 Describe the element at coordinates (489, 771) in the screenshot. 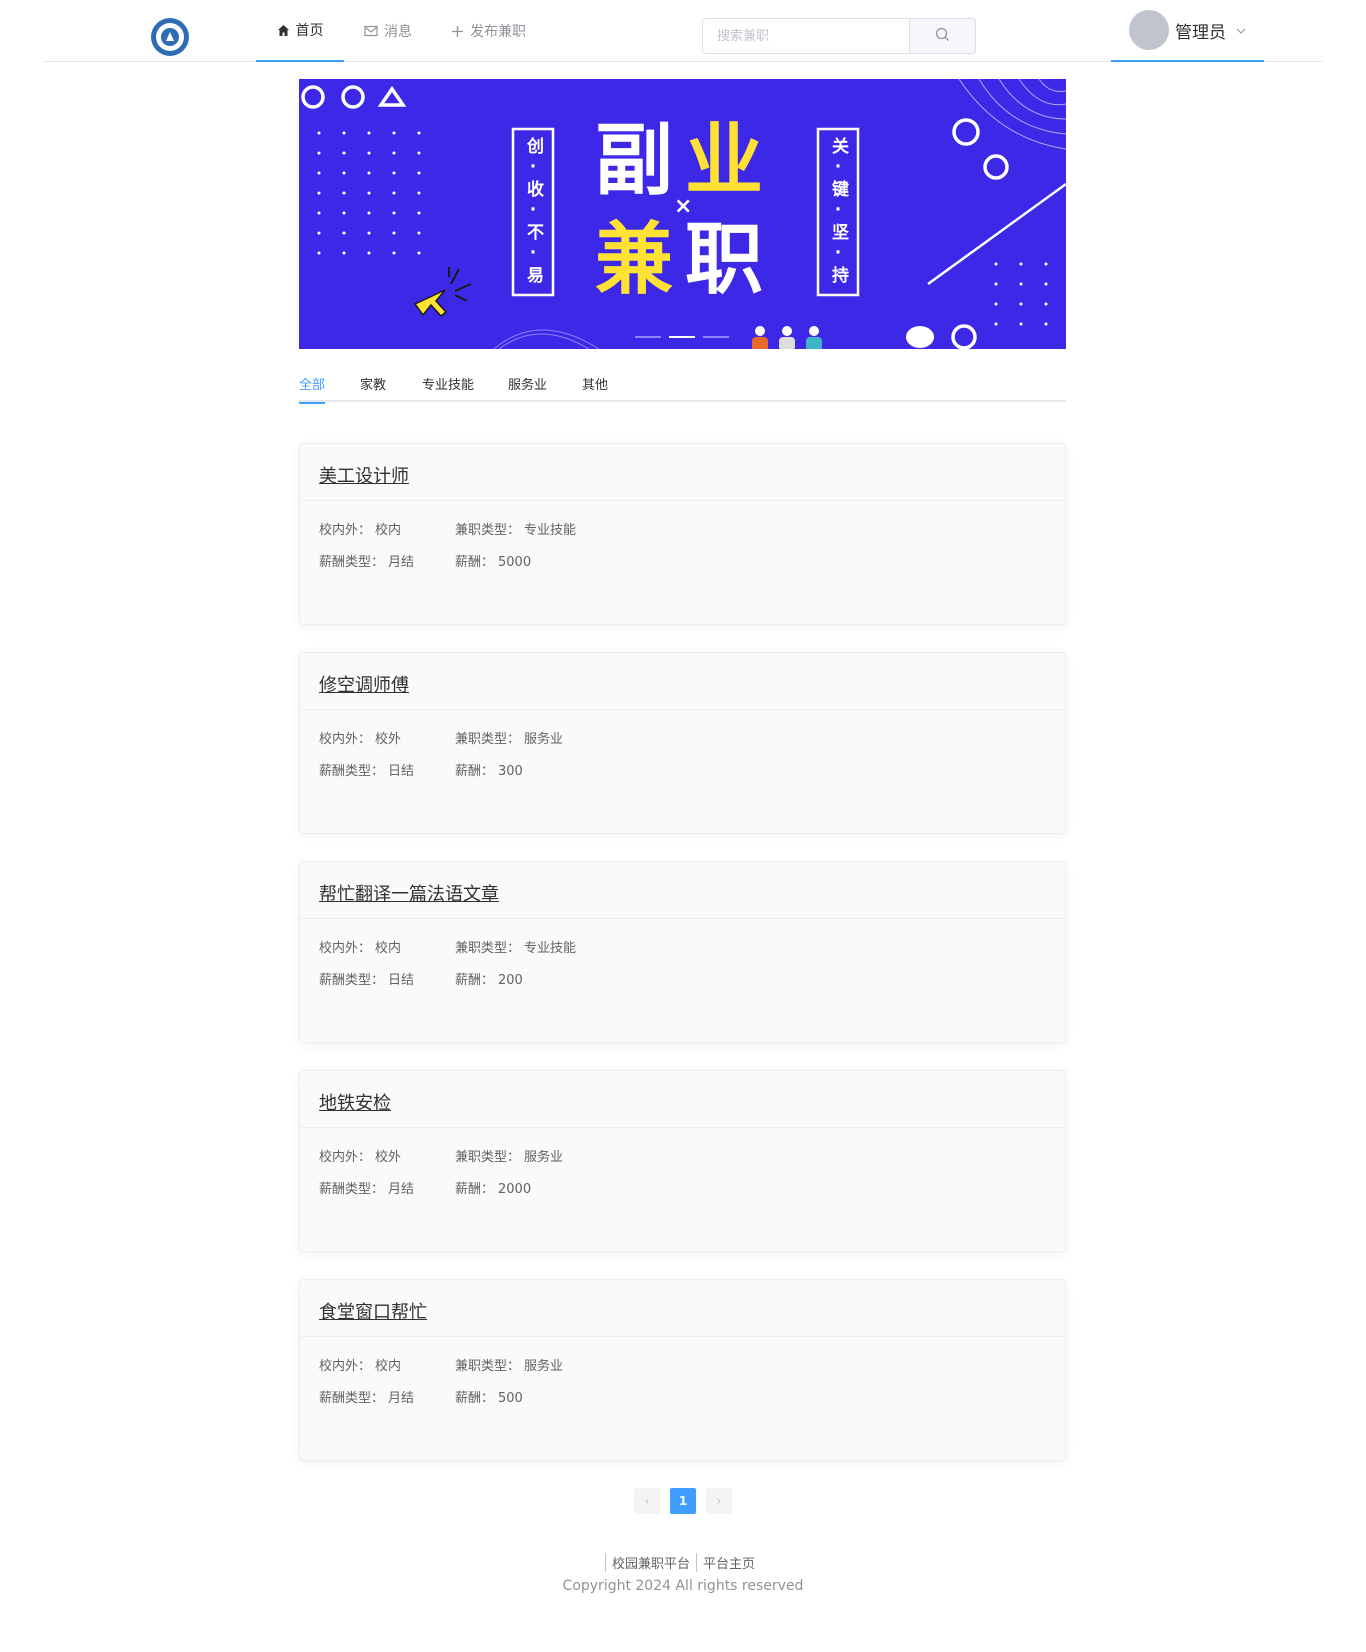

I see `job-salary: 薪酬： 300` at that location.